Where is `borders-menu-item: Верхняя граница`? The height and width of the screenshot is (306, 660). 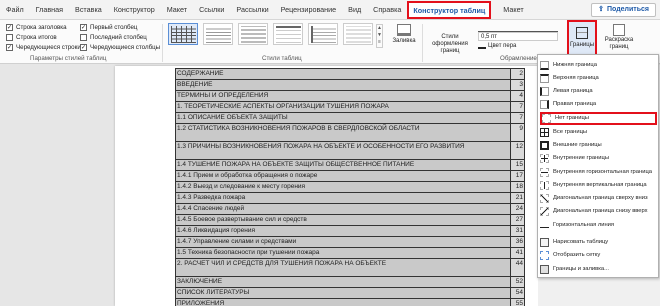 borders-menu-item: Верхняя граница is located at coordinates (598, 78).